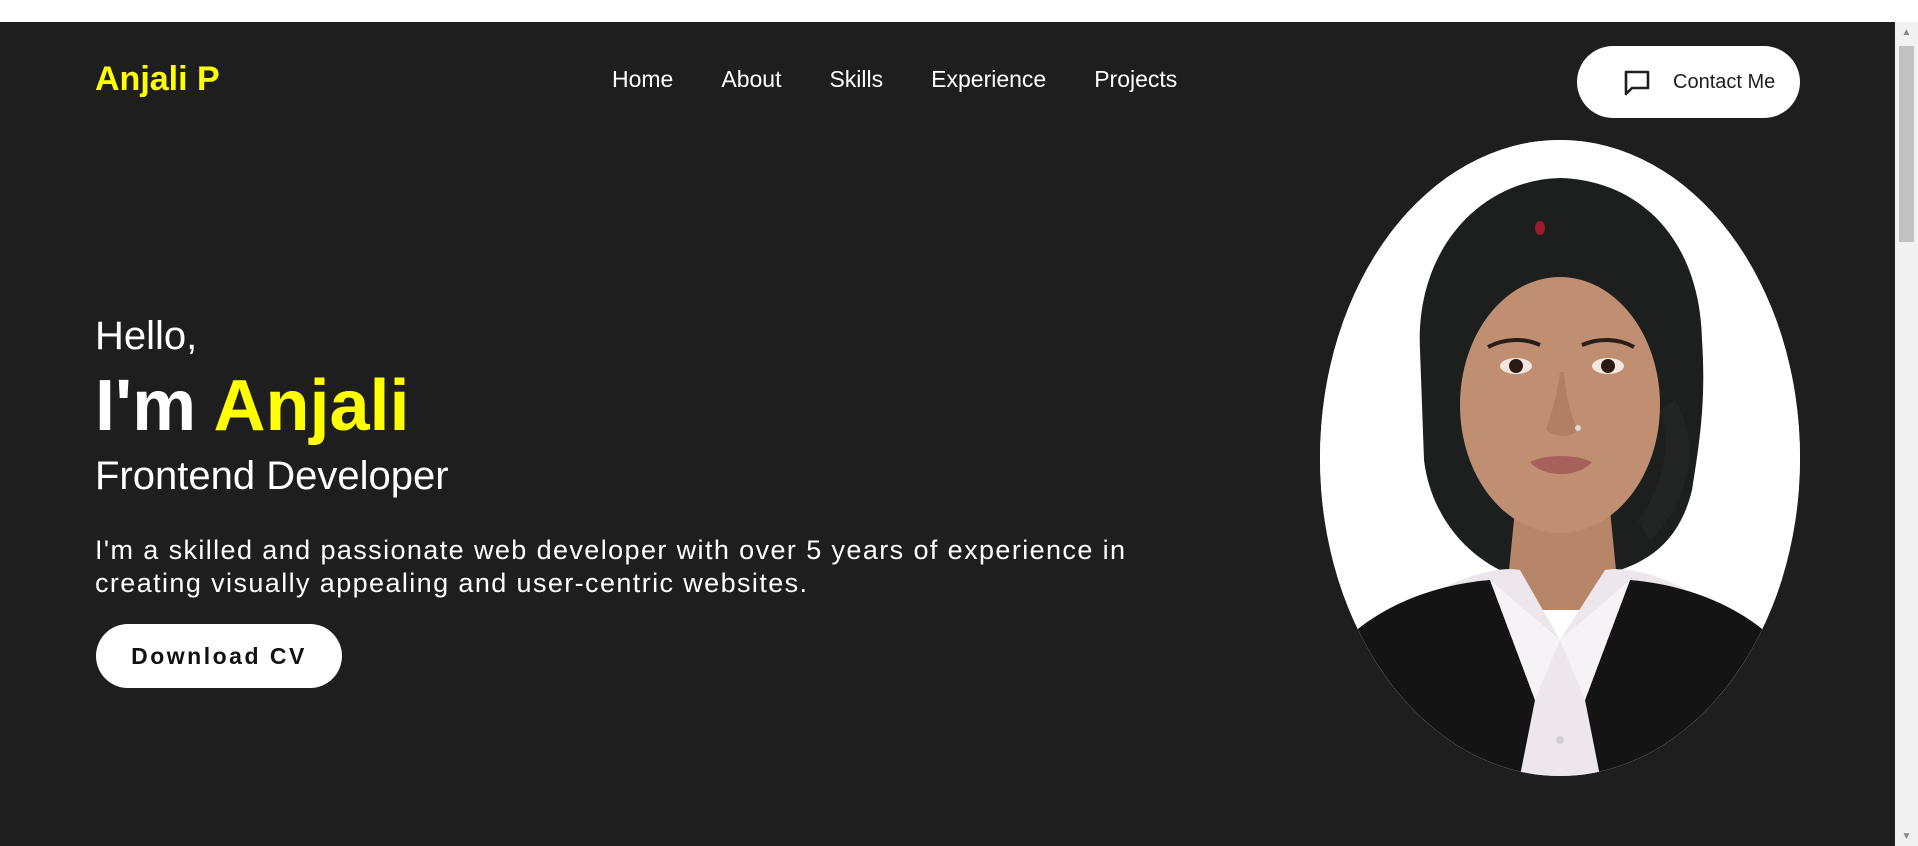  Describe the element at coordinates (918, 79) in the screenshot. I see `main-nav: Home About Skills Experience Projects` at that location.